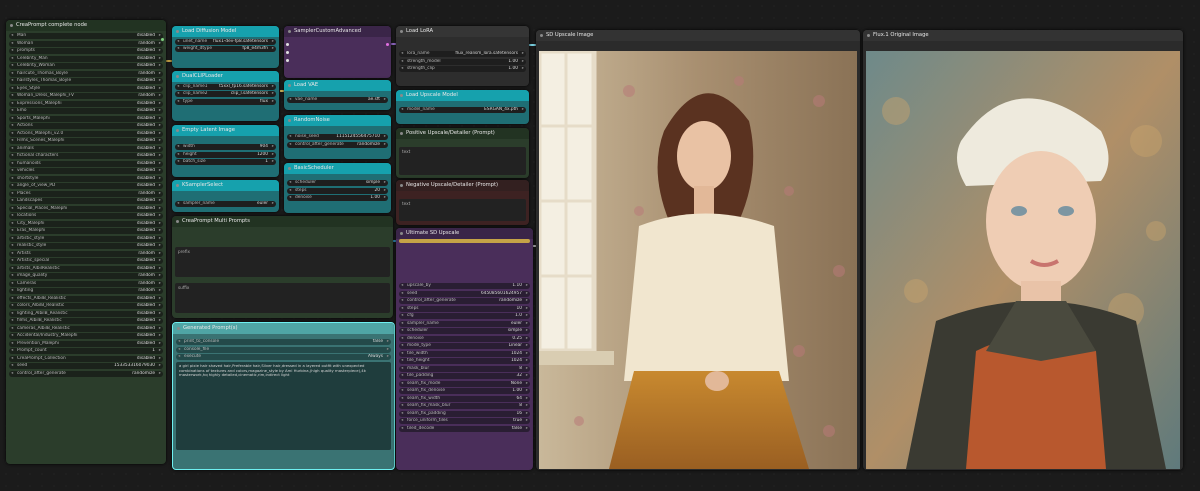 Image resolution: width=1200 pixels, height=491 pixels. I want to click on widget-lora-name: lora_name flux_realism_lora.safetensors, so click(462, 54).